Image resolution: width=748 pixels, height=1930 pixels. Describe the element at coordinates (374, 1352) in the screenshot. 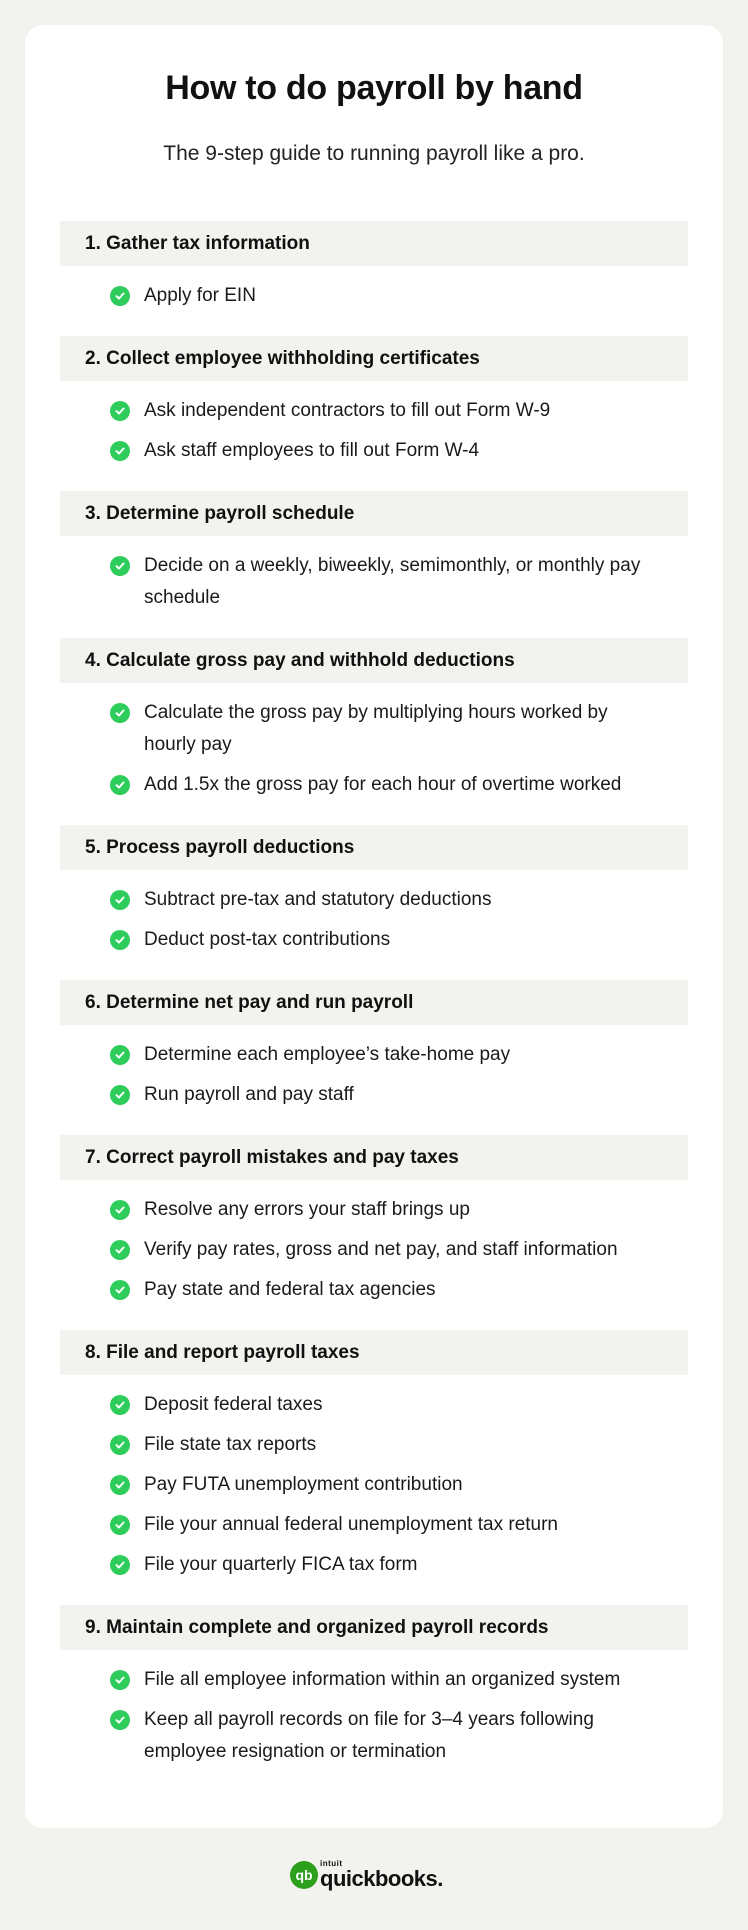

I see `step-heading: 8. File and report payroll taxes` at that location.